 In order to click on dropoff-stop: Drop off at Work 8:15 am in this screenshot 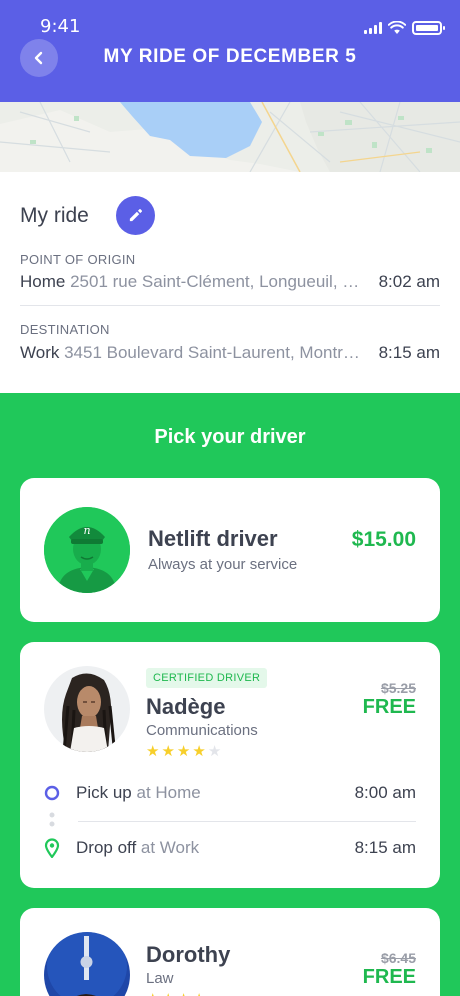, I will do `click(230, 848)`.